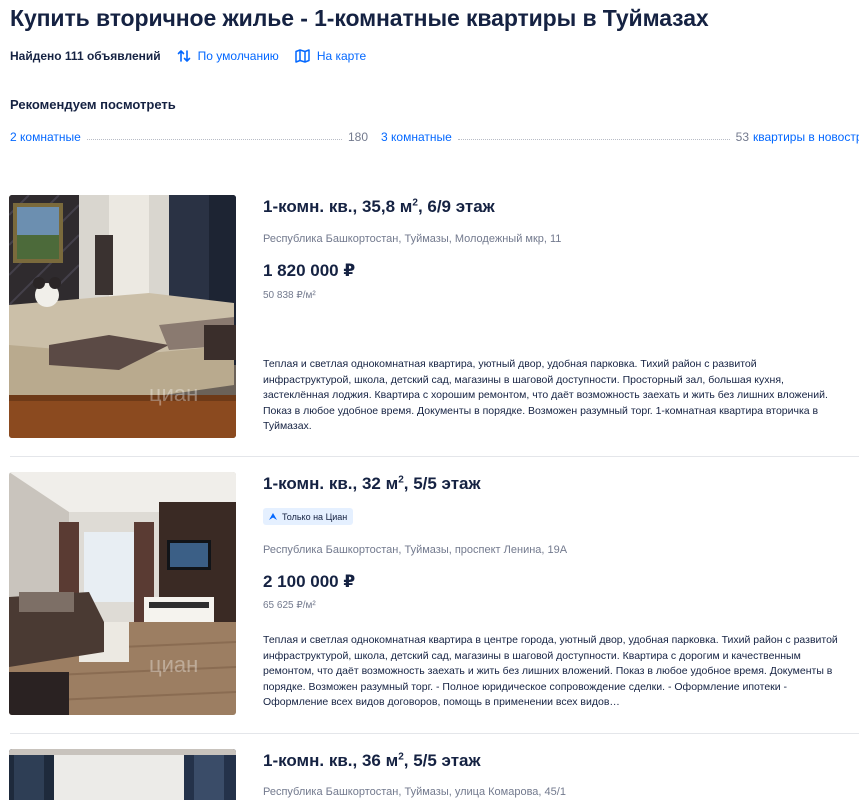 This screenshot has width=859, height=800. What do you see at coordinates (45, 137) in the screenshot?
I see `recommend-item-label: 2 комнатные` at bounding box center [45, 137].